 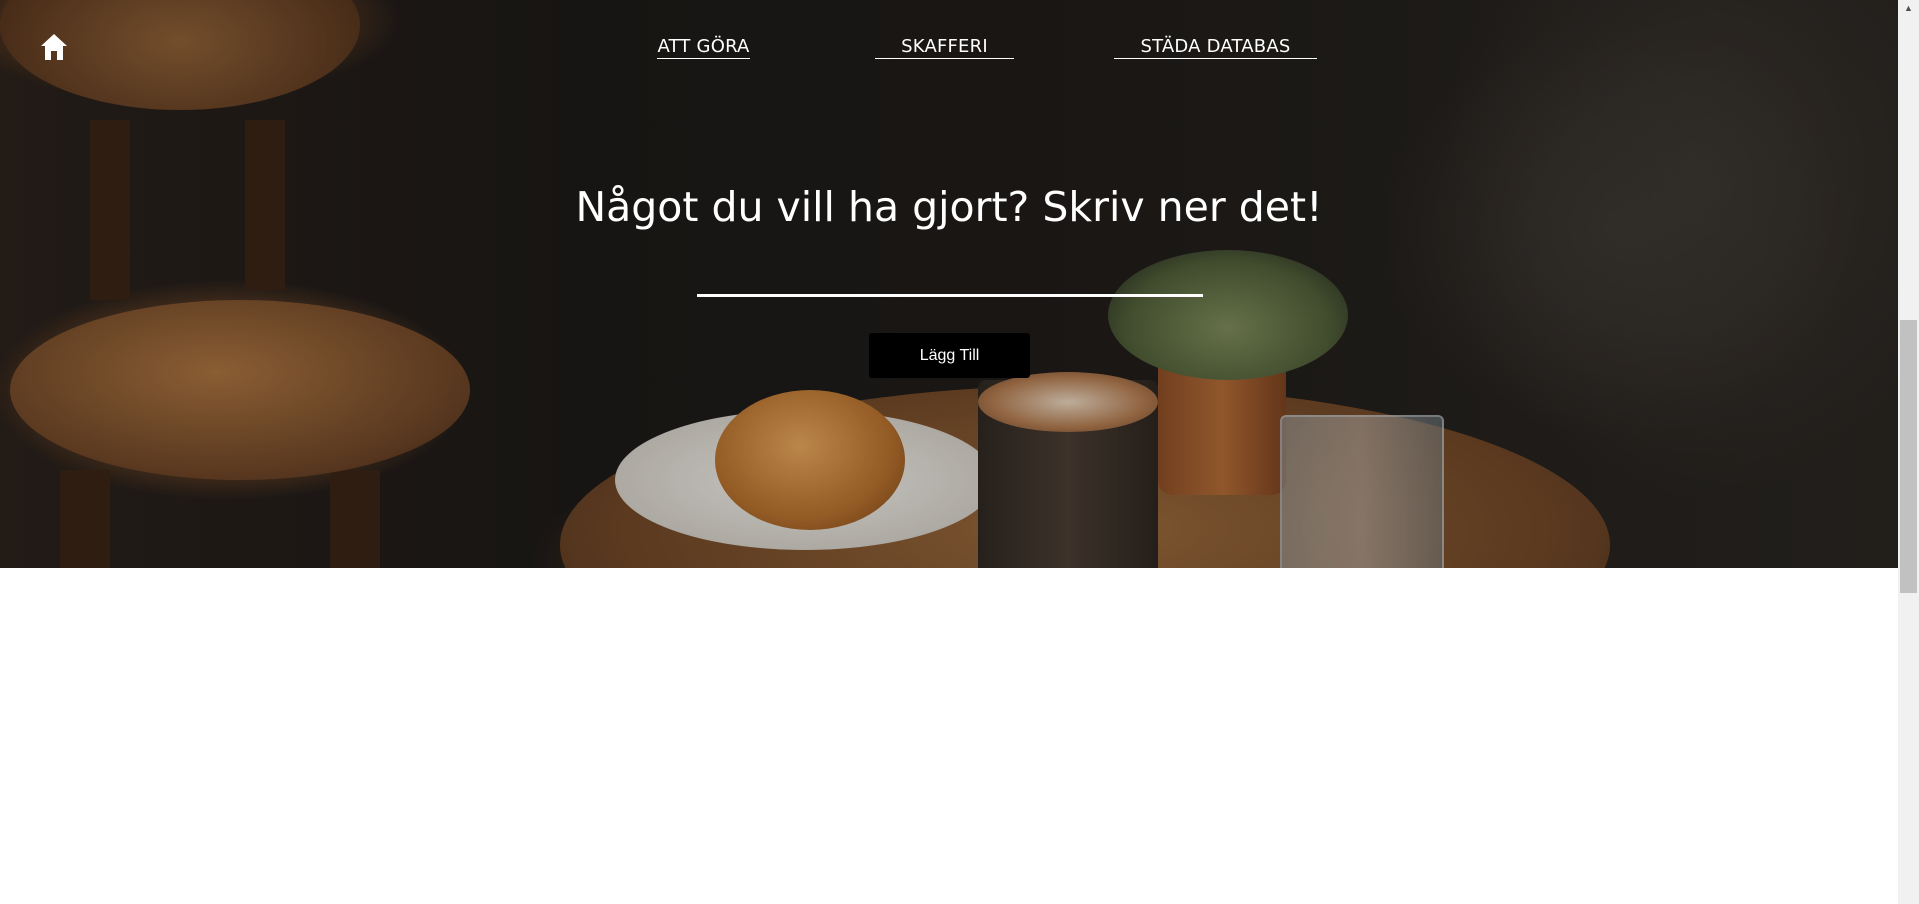 What do you see at coordinates (1215, 47) in the screenshot?
I see `nav-link-stada-databas: STÄDA DATABAS` at bounding box center [1215, 47].